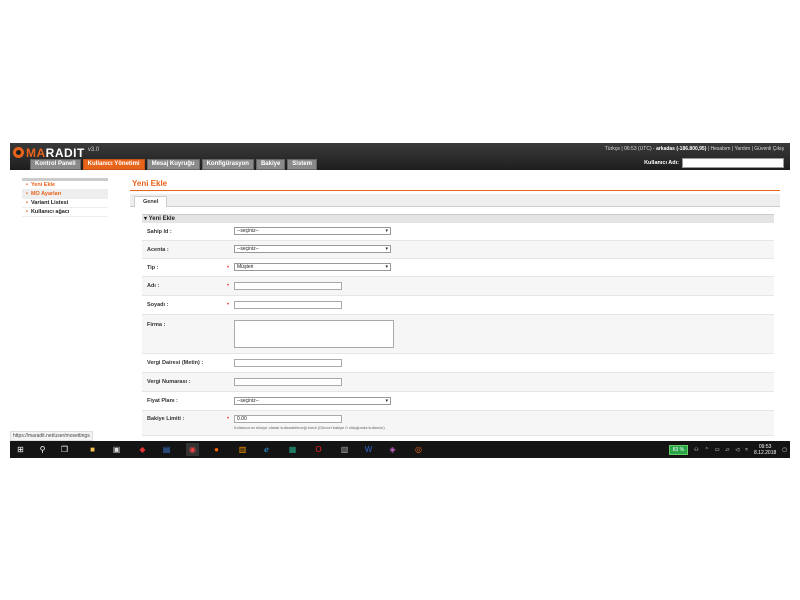  Describe the element at coordinates (312, 231) in the screenshot. I see `owner-id-select: --seçiniz-- ▾` at that location.